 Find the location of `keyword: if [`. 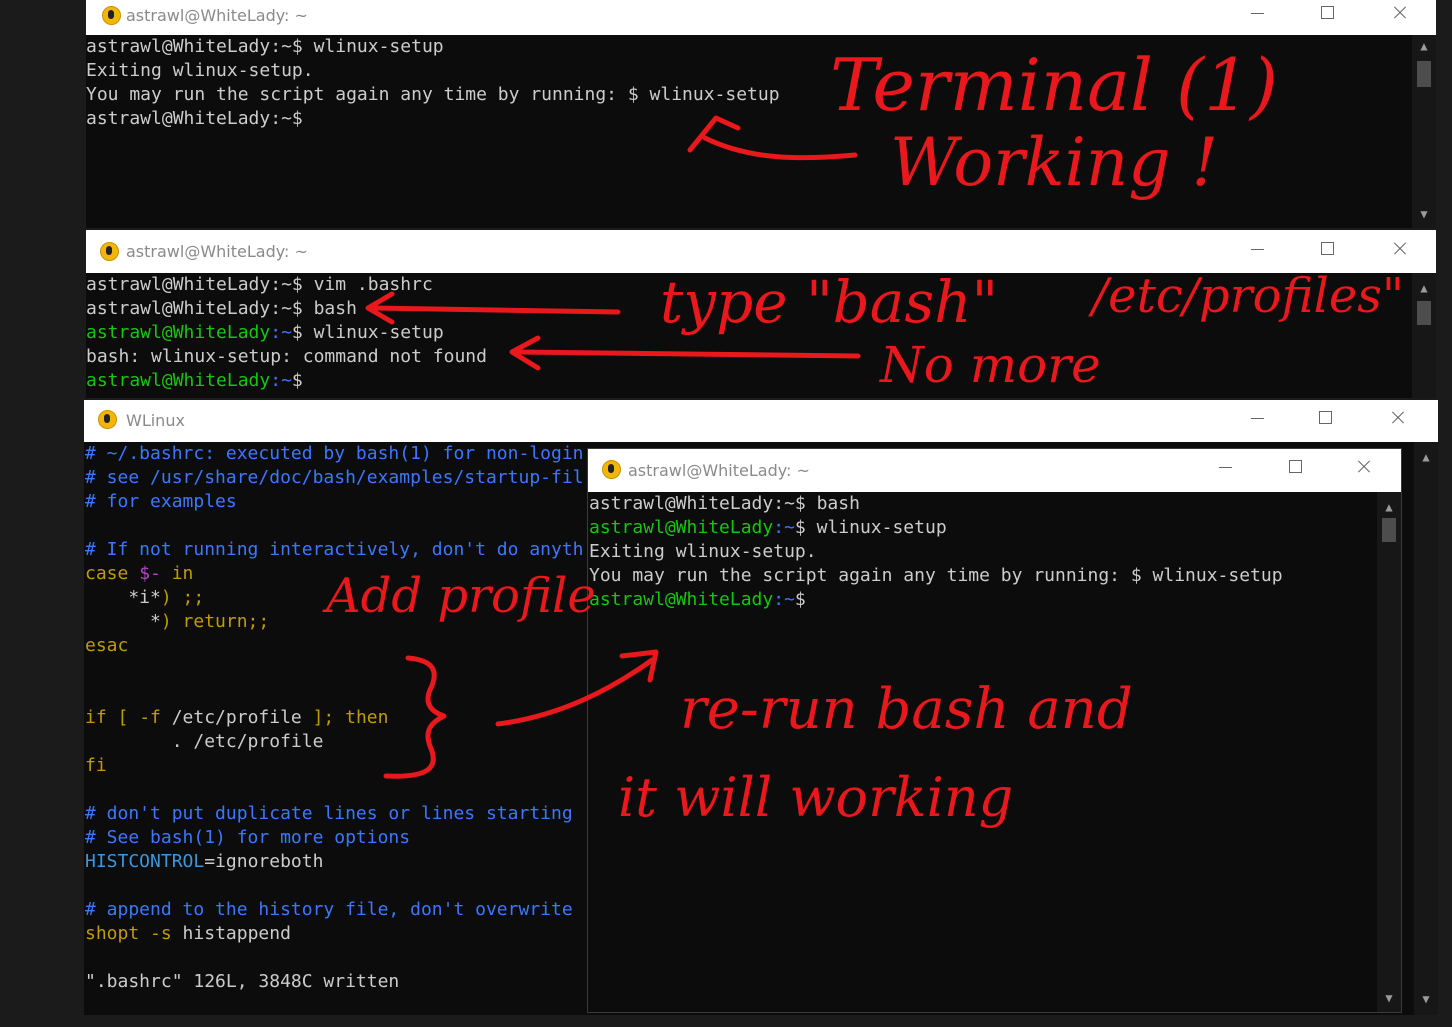

keyword: if [ is located at coordinates (112, 717).